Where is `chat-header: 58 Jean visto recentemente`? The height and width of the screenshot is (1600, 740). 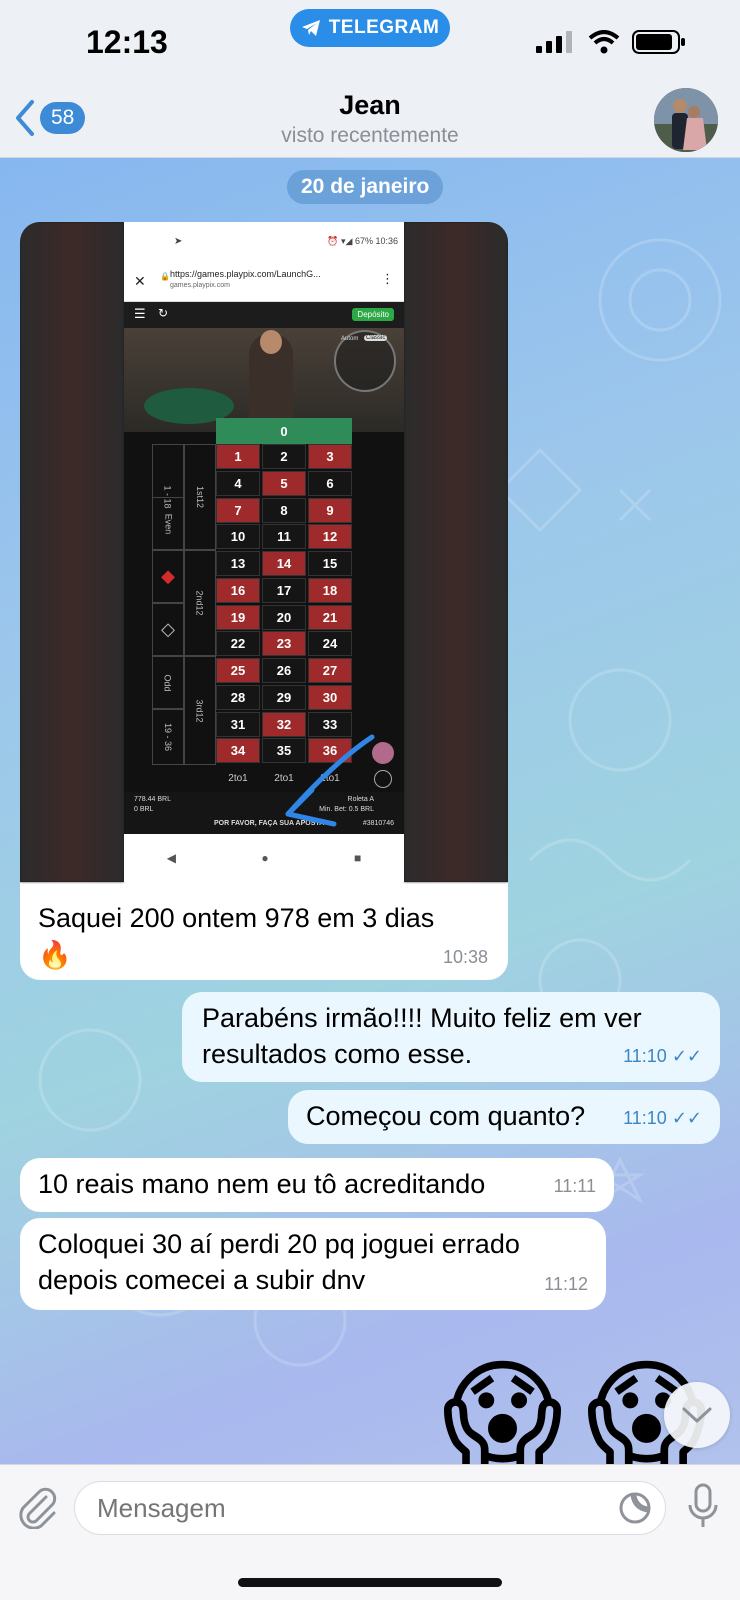
chat-header: 58 Jean visto recentemente is located at coordinates (370, 122).